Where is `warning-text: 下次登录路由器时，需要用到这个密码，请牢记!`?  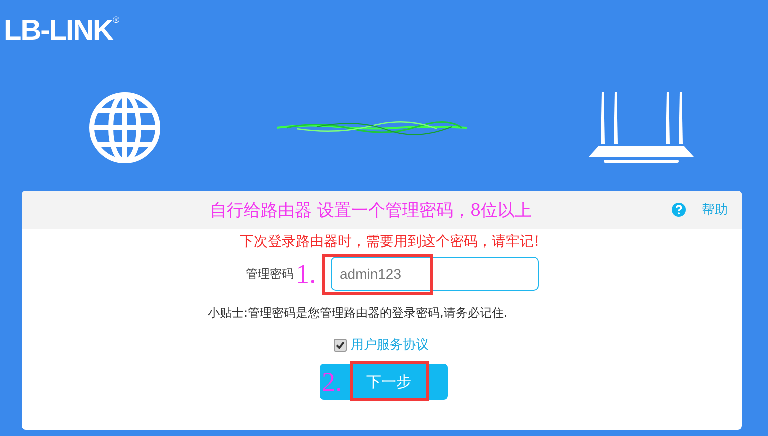
warning-text: 下次登录路由器时，需要用到这个密码，请牢记! is located at coordinates (390, 242).